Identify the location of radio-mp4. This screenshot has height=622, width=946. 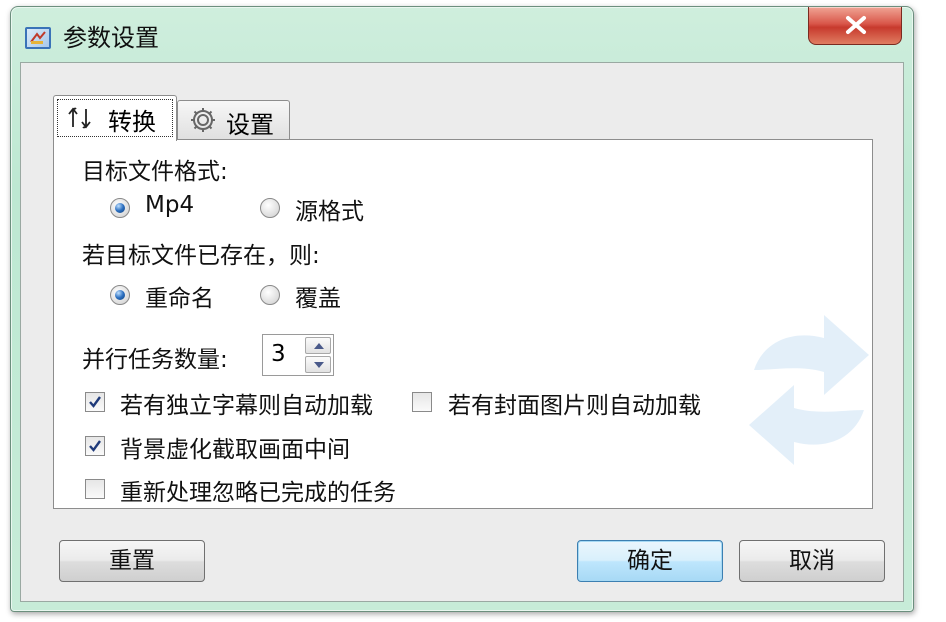
(120, 208).